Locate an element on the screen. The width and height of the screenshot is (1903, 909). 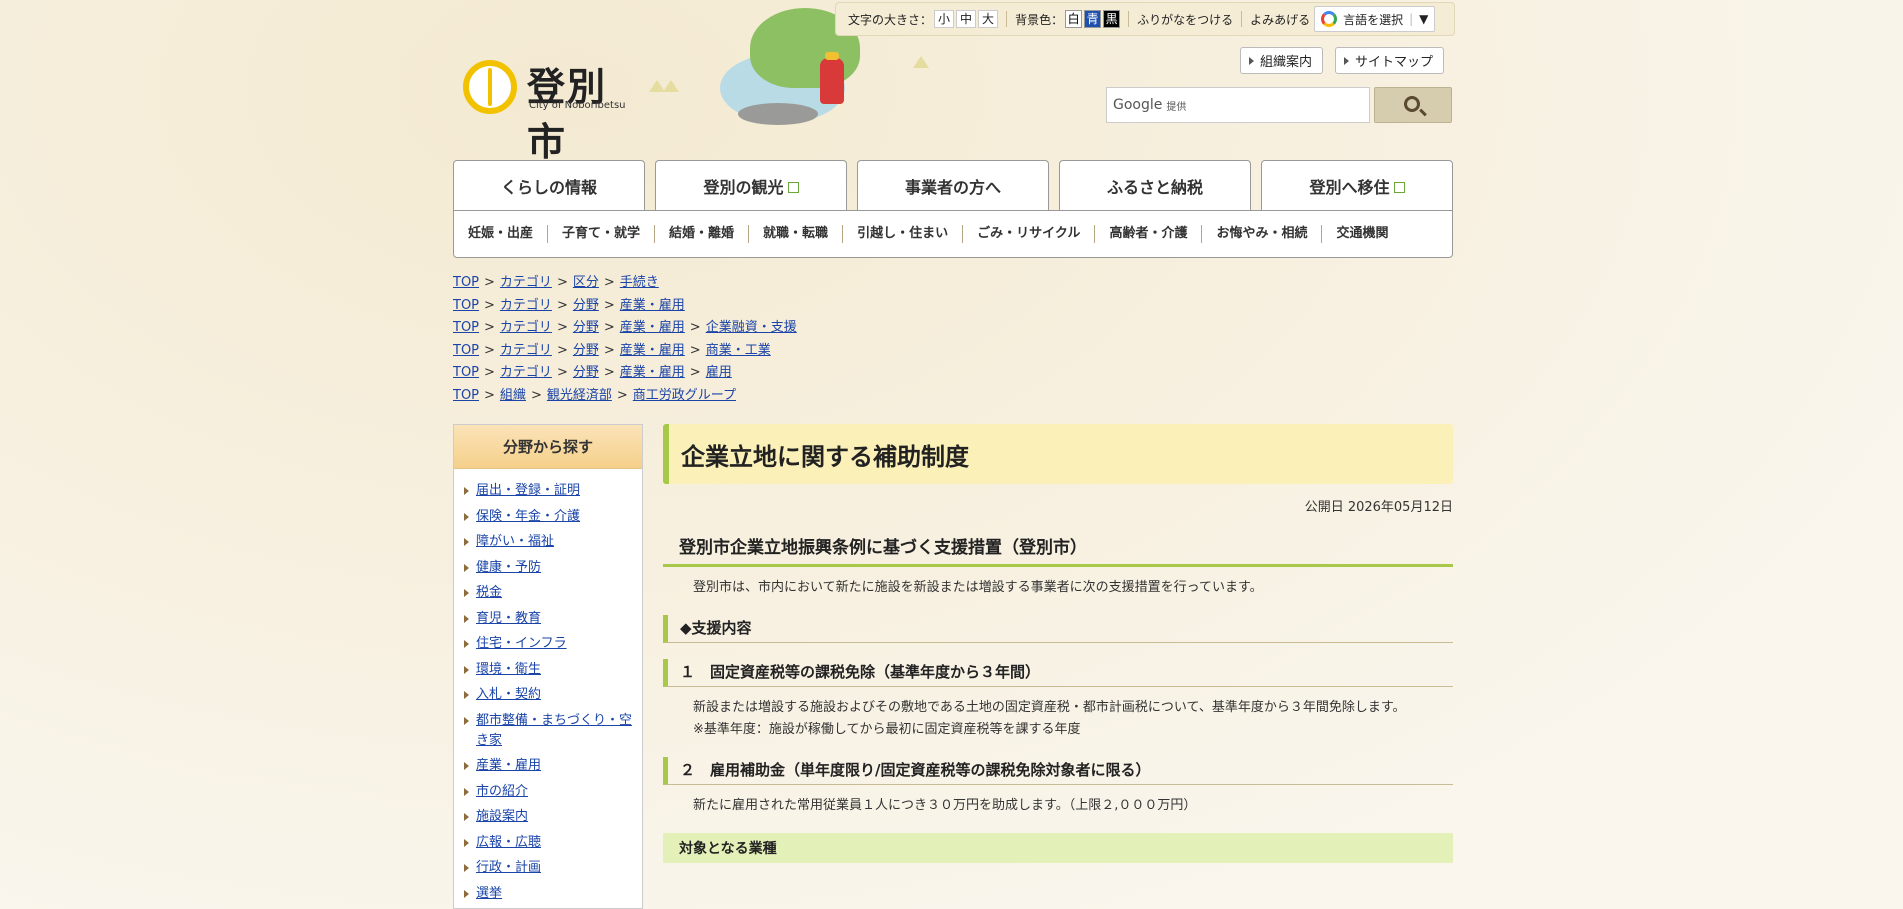
minor-heading: 対象となる業種 is located at coordinates (1058, 848).